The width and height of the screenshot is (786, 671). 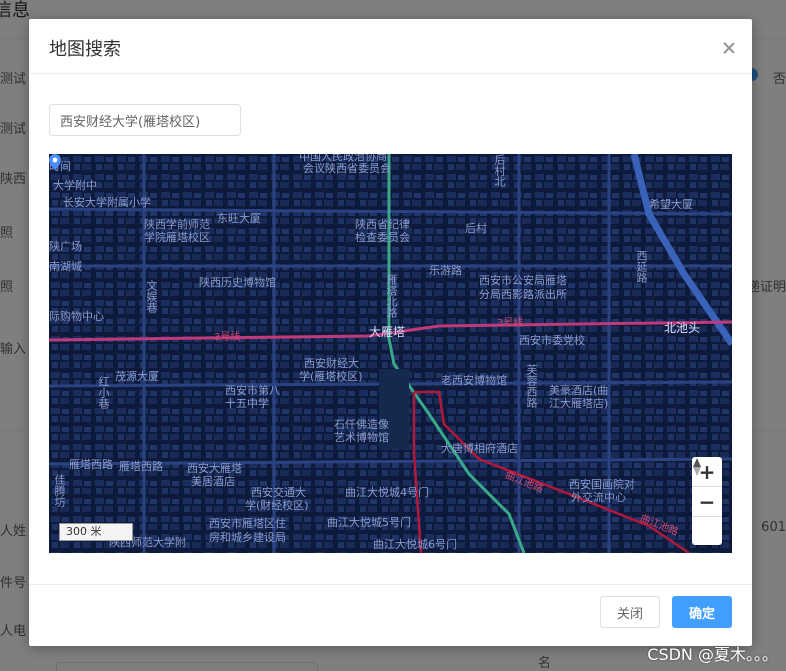 I want to click on compass-icon, so click(x=707, y=501).